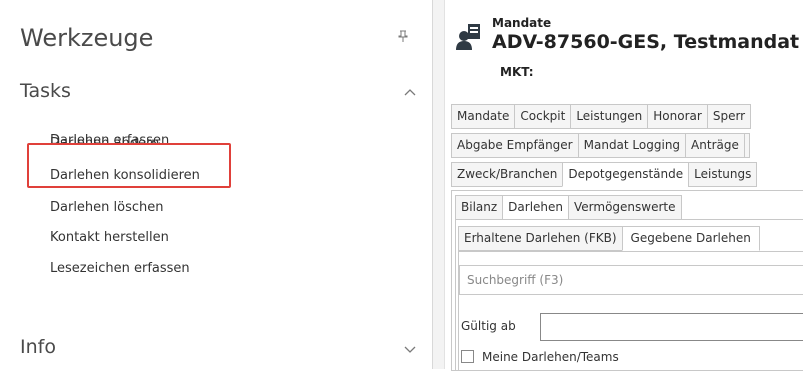 This screenshot has width=803, height=371. Describe the element at coordinates (410, 350) in the screenshot. I see `chevron-down-icon` at that location.